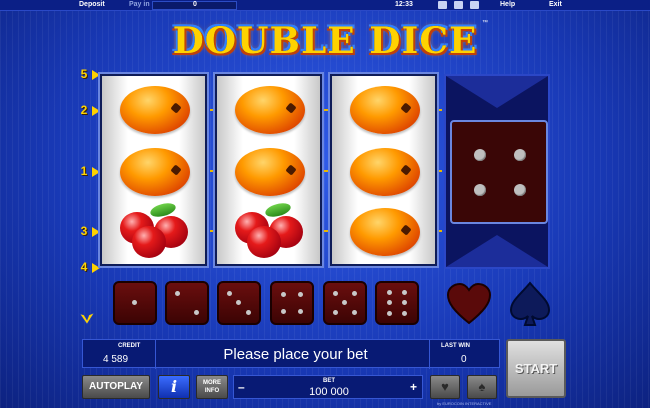 This screenshot has width=650, height=408. Describe the element at coordinates (325, 41) in the screenshot. I see `game-logo: DOUBLE DICE` at that location.